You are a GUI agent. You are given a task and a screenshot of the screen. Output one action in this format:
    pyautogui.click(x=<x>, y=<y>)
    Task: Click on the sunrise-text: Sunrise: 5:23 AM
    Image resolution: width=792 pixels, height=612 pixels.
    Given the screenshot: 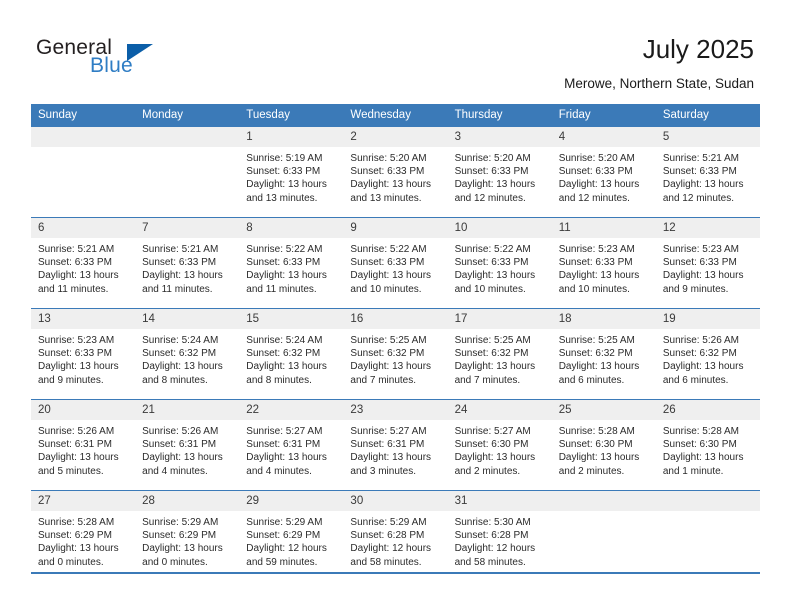 What is the action you would take?
    pyautogui.click(x=700, y=249)
    